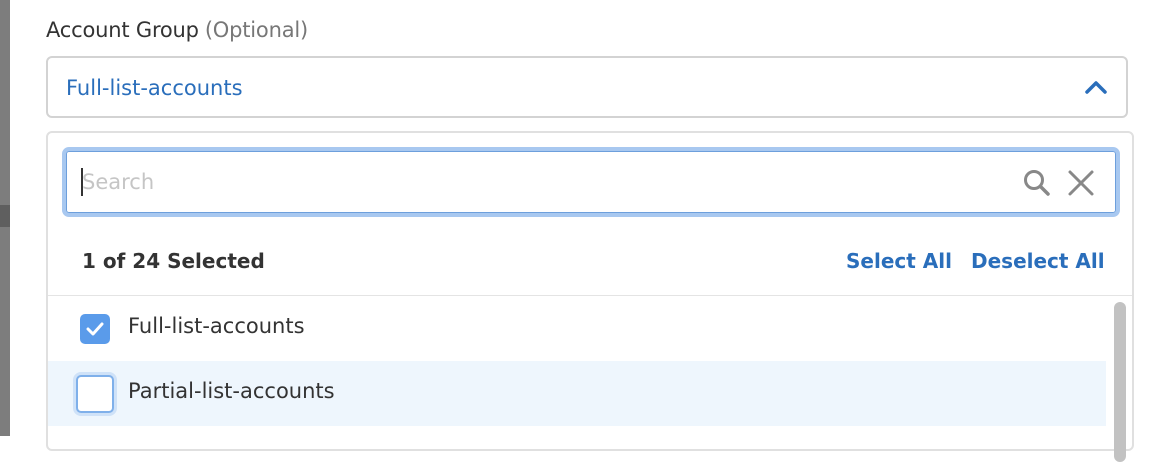  Describe the element at coordinates (122, 30) in the screenshot. I see `field-label-text: Account Group` at that location.